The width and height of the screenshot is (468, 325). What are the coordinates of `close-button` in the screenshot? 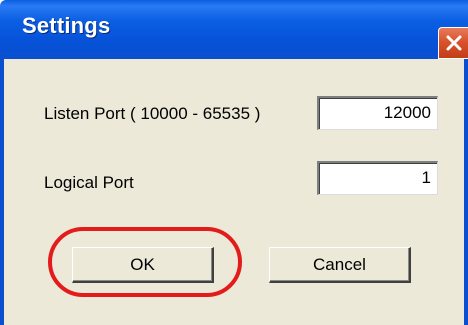 It's located at (453, 43).